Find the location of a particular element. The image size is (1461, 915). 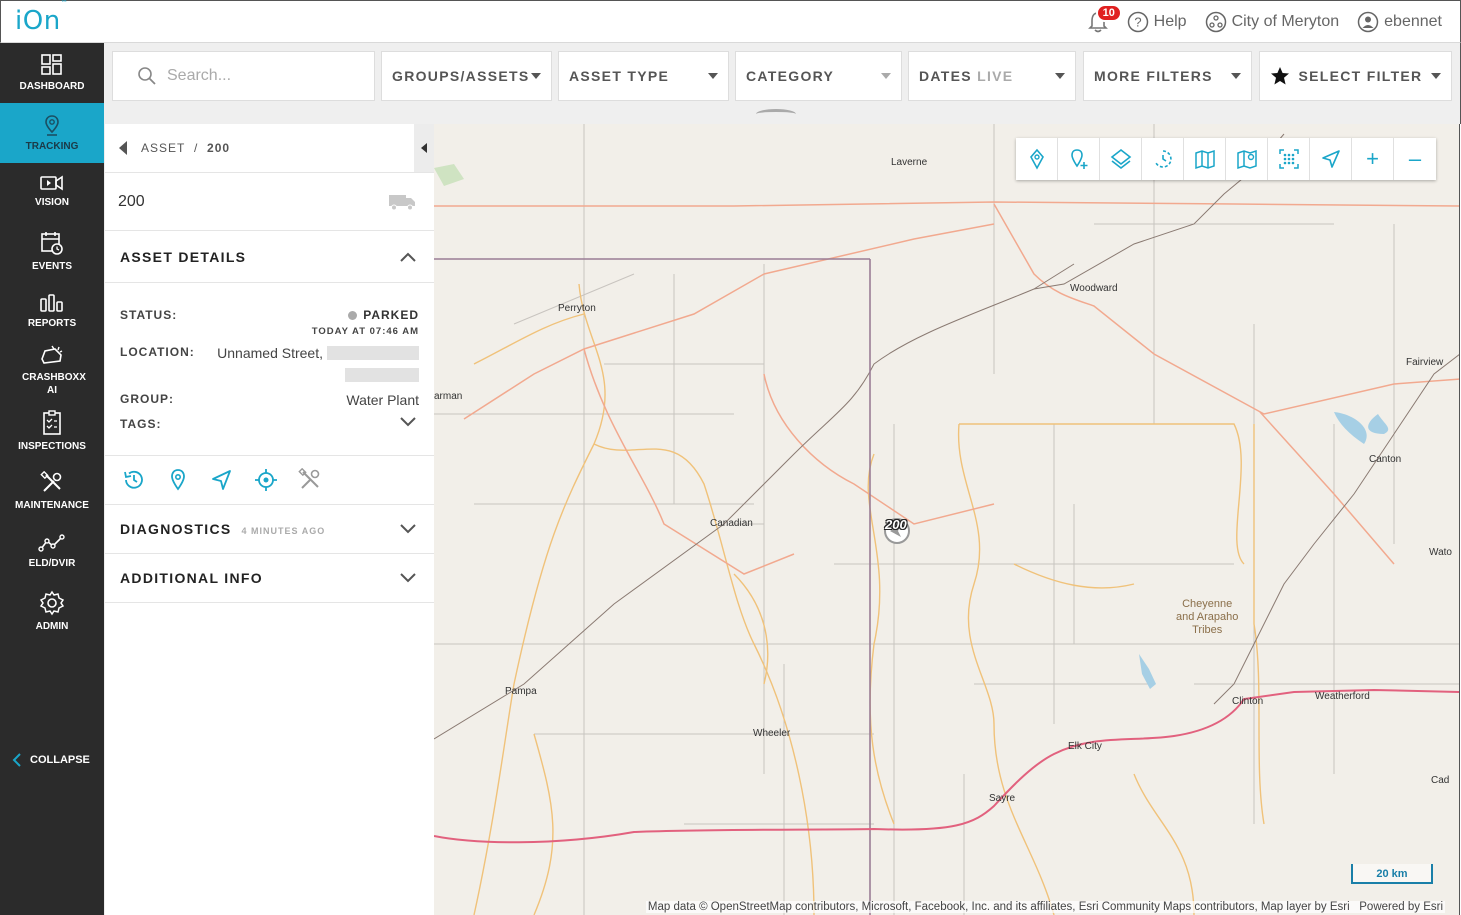

notifications-button: 10 is located at coordinates (1104, 19).